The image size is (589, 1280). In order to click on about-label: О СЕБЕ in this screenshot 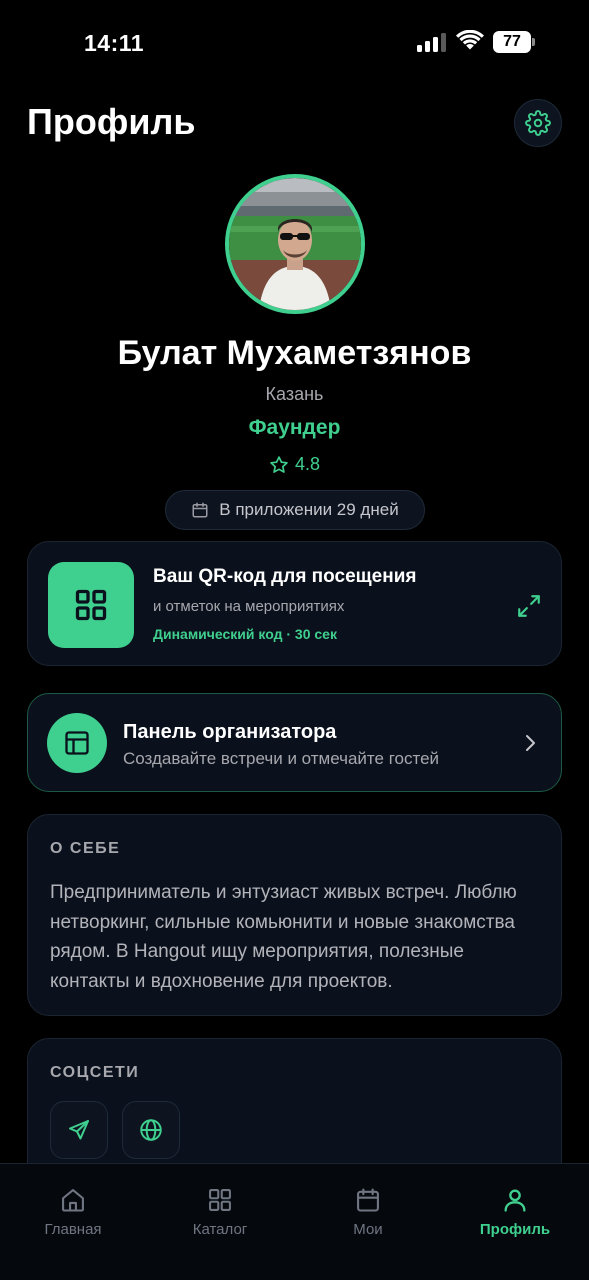, I will do `click(85, 848)`.